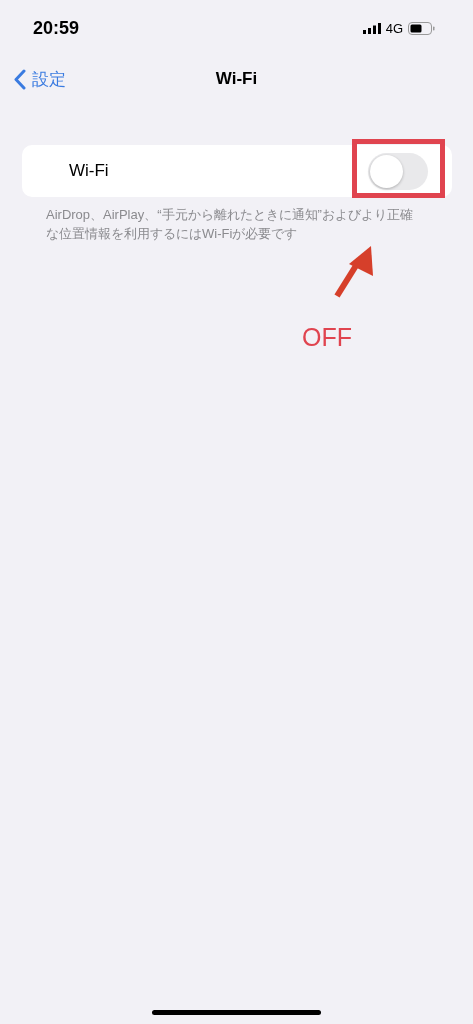 The height and width of the screenshot is (1024, 473). Describe the element at coordinates (89, 171) in the screenshot. I see `wifi-label: Wi-Fi` at that location.